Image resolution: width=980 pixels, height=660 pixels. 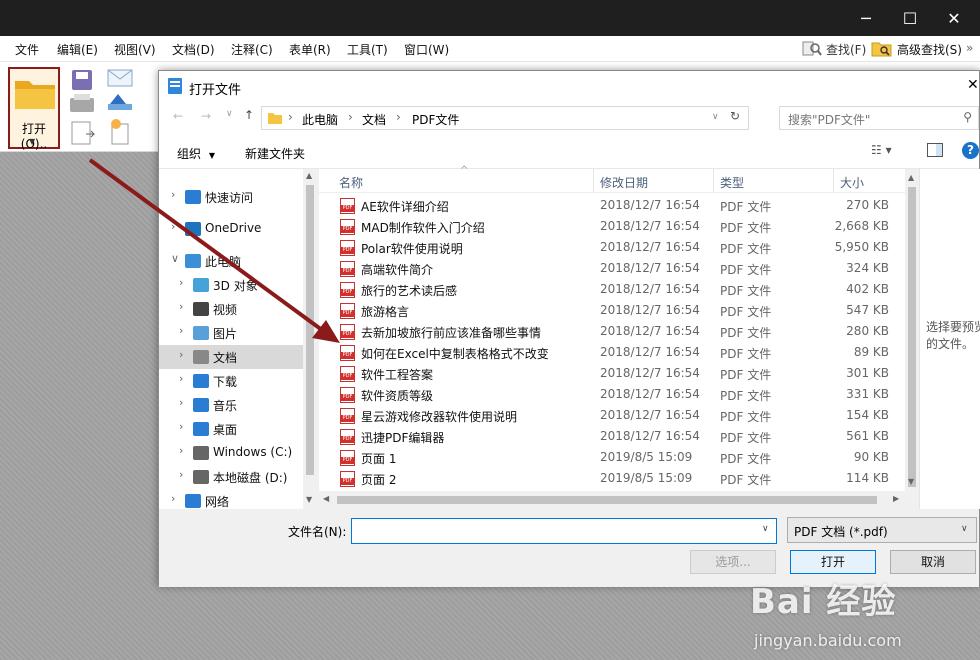 I want to click on file-list-hscrollbar: ◀ ▶, so click(x=613, y=500).